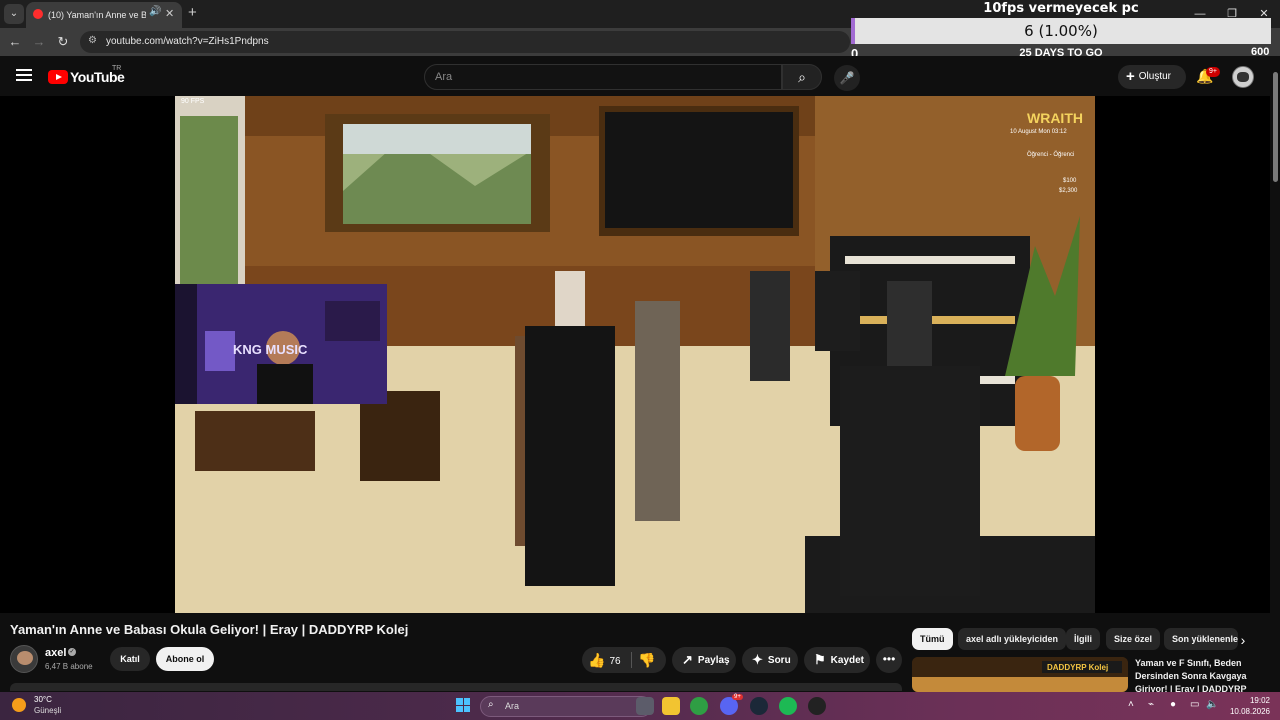 This screenshot has width=1280, height=720. I want to click on clock-date: 10.08.2026, so click(1249, 711).